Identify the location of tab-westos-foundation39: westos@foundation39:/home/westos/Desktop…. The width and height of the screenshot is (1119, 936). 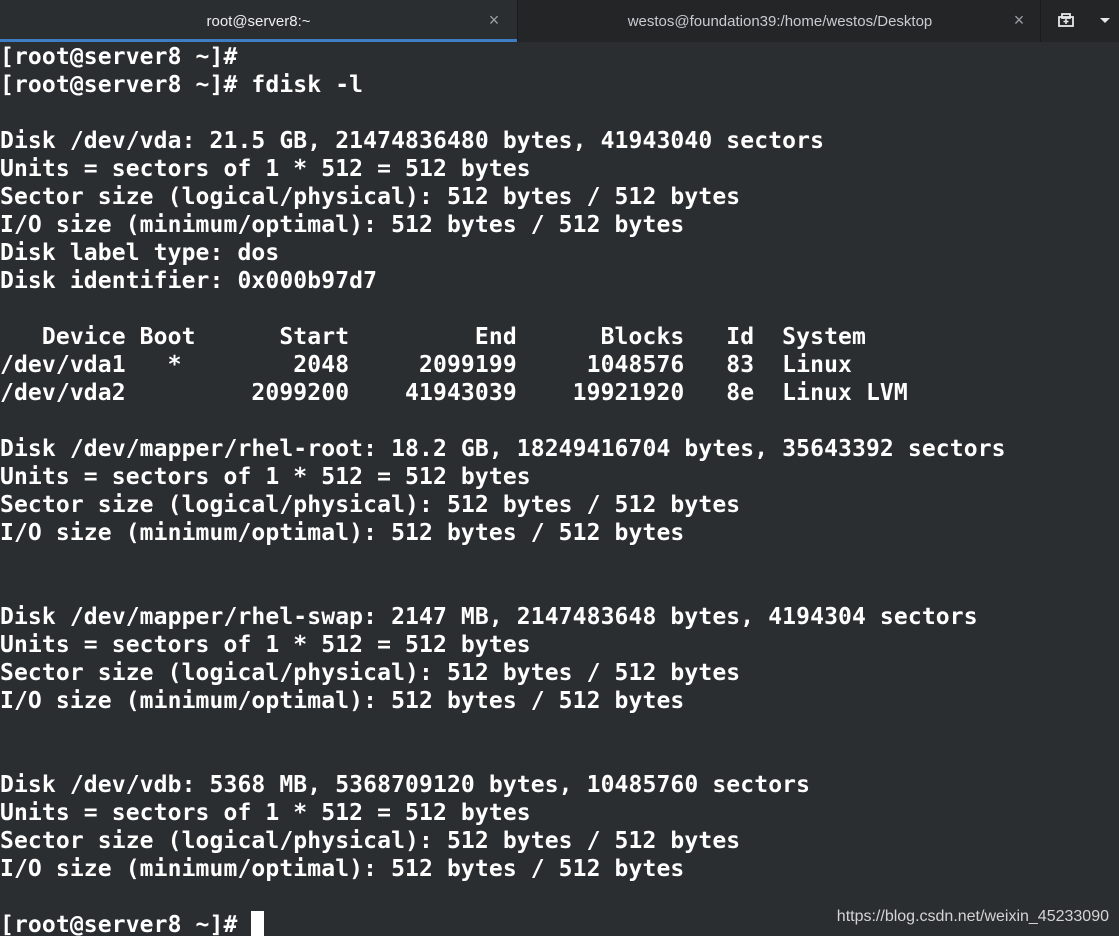
(779, 21).